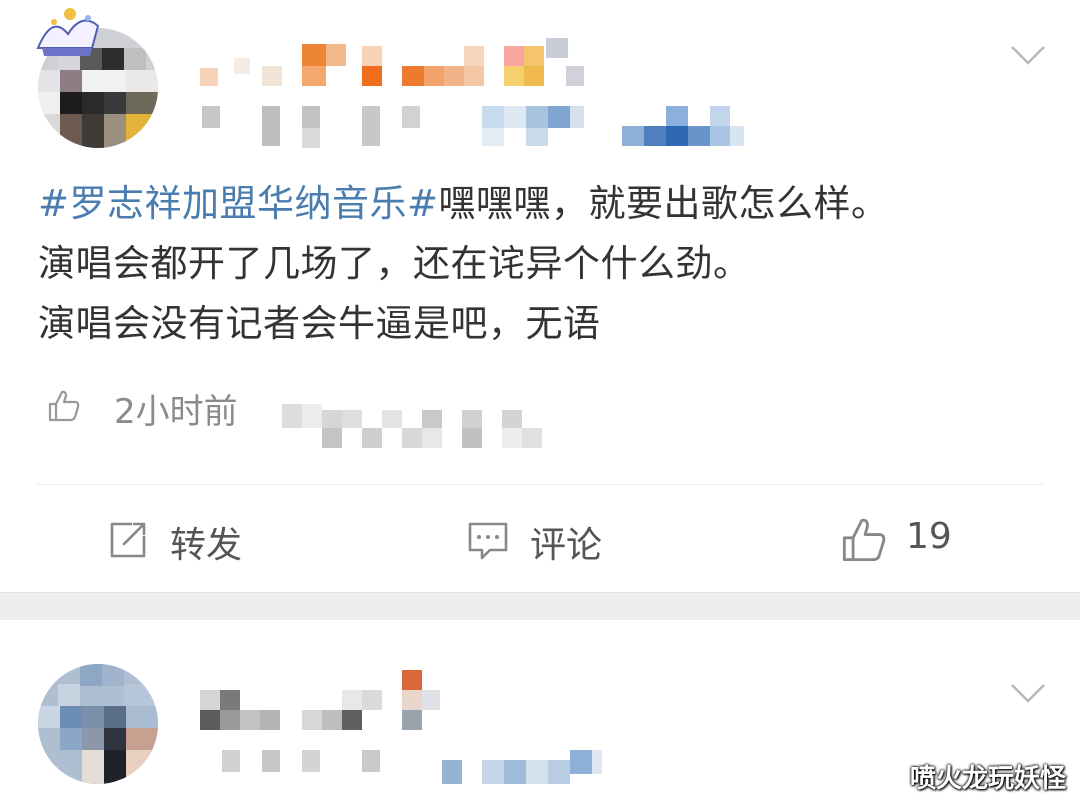  What do you see at coordinates (176, 412) in the screenshot?
I see `post-time: 2小时前` at bounding box center [176, 412].